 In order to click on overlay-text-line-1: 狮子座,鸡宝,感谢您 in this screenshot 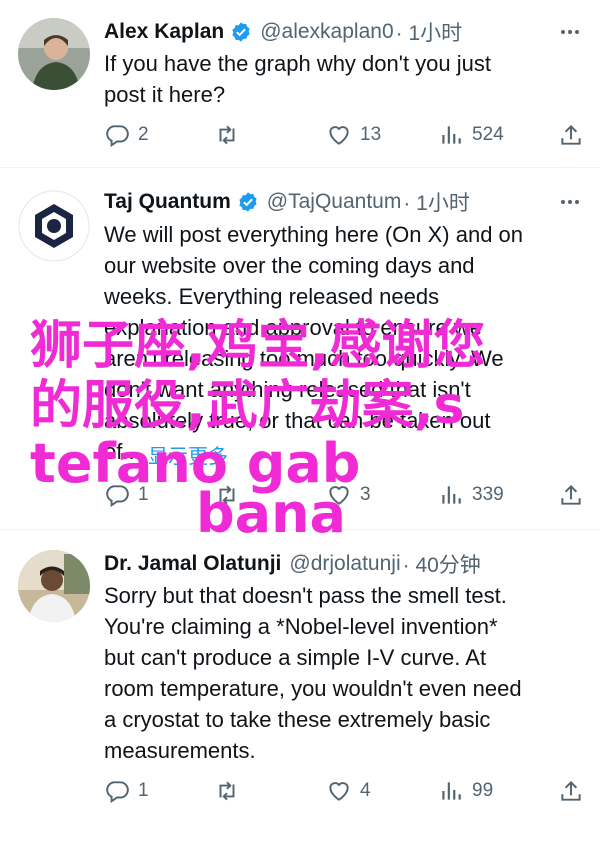, I will do `click(258, 346)`.